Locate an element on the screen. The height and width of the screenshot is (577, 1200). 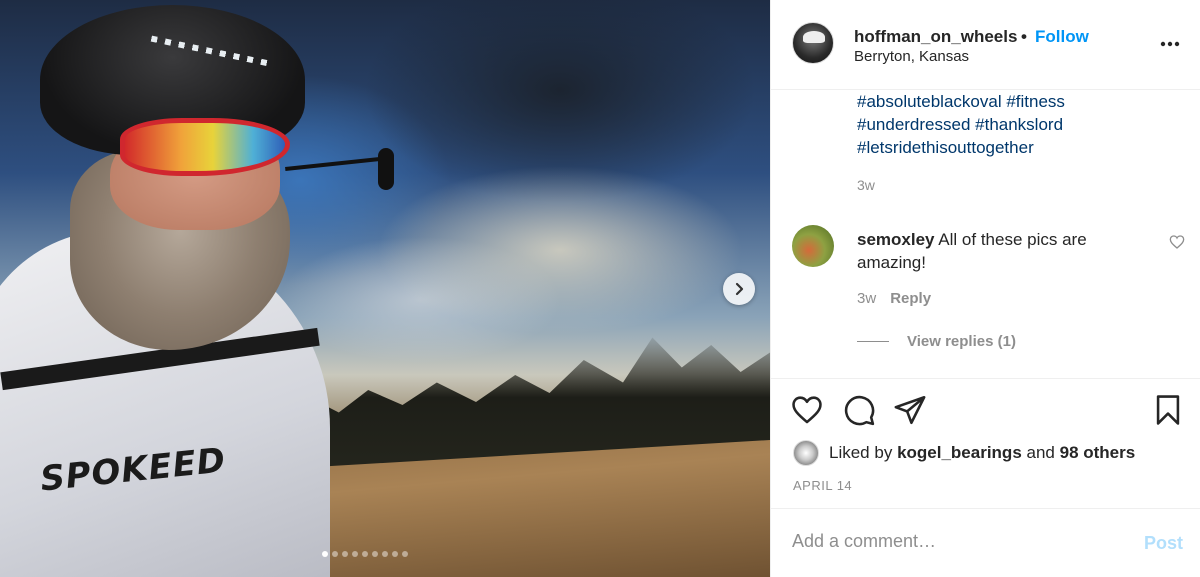
comment-like-button is located at coordinates (1179, 244).